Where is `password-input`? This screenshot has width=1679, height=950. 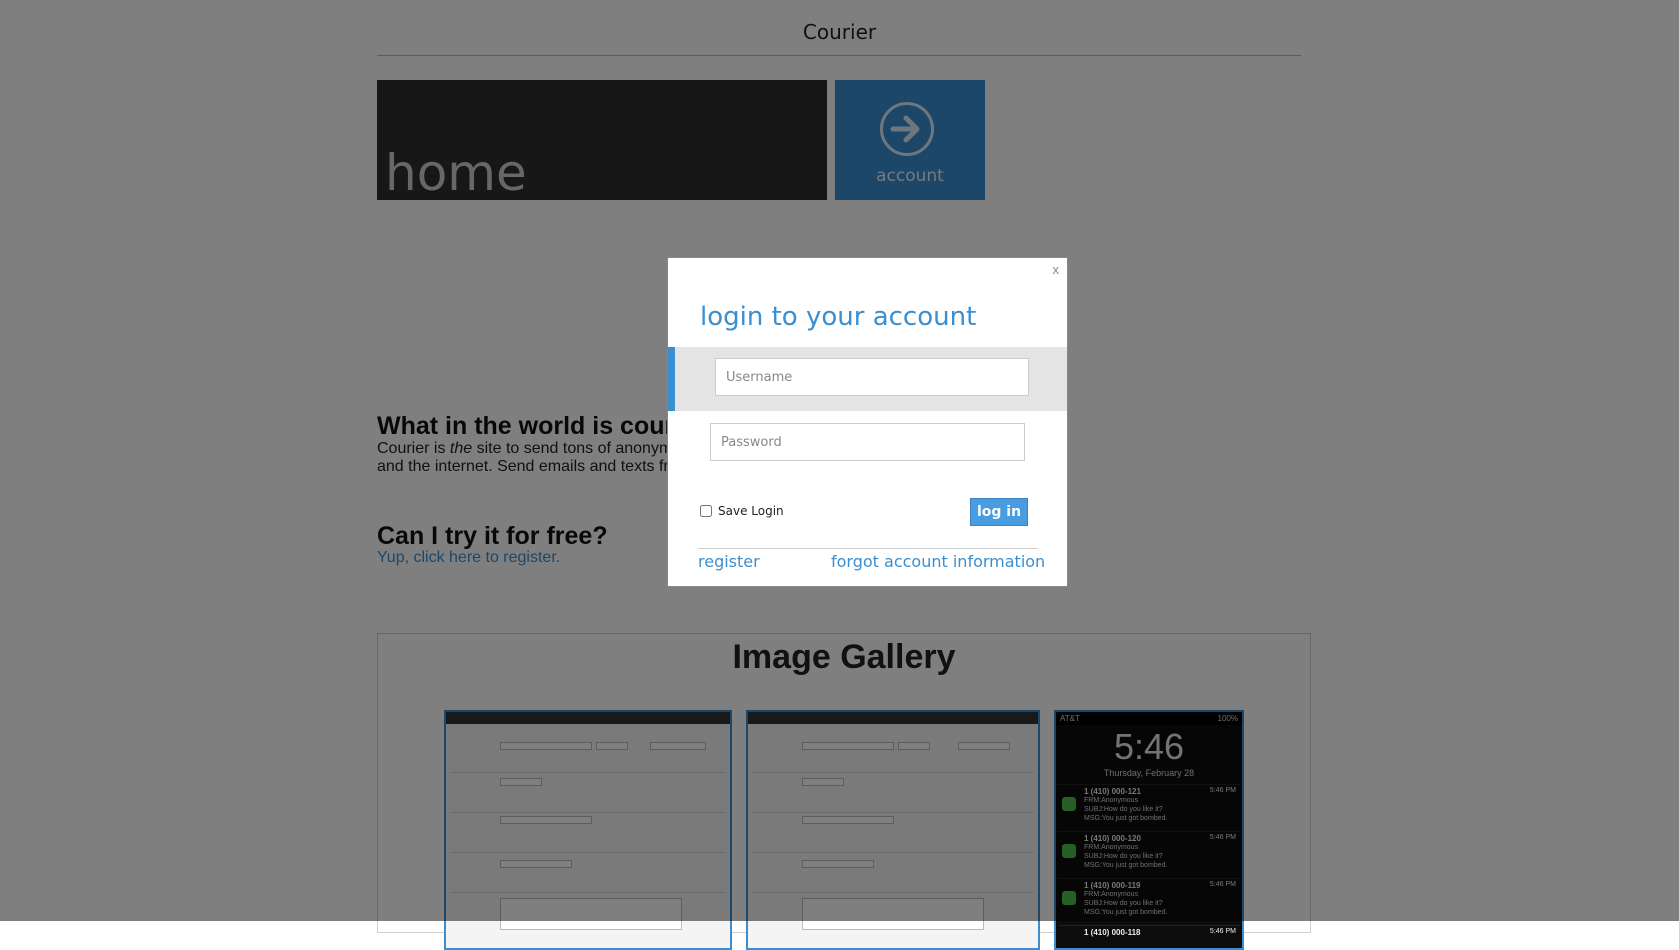 password-input is located at coordinates (867, 442).